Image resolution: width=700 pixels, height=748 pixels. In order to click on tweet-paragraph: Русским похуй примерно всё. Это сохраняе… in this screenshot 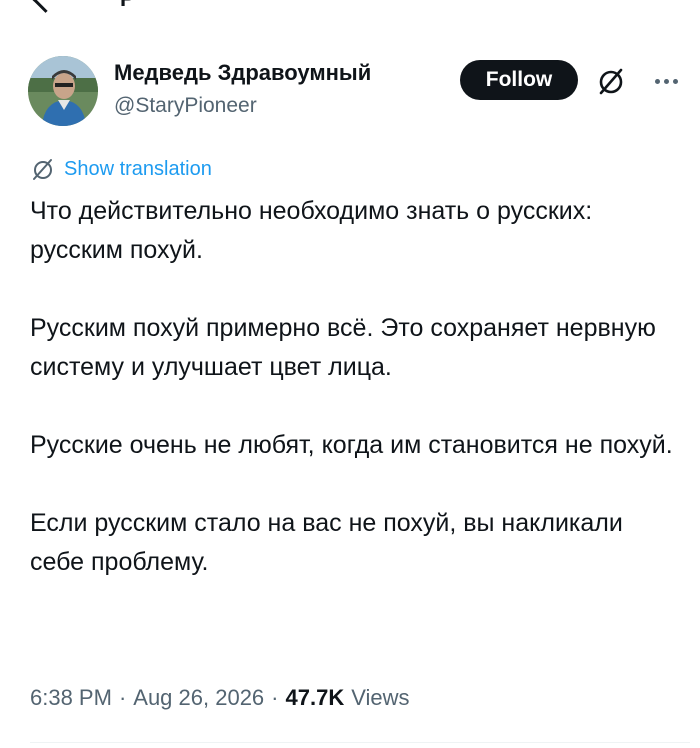, I will do `click(343, 347)`.